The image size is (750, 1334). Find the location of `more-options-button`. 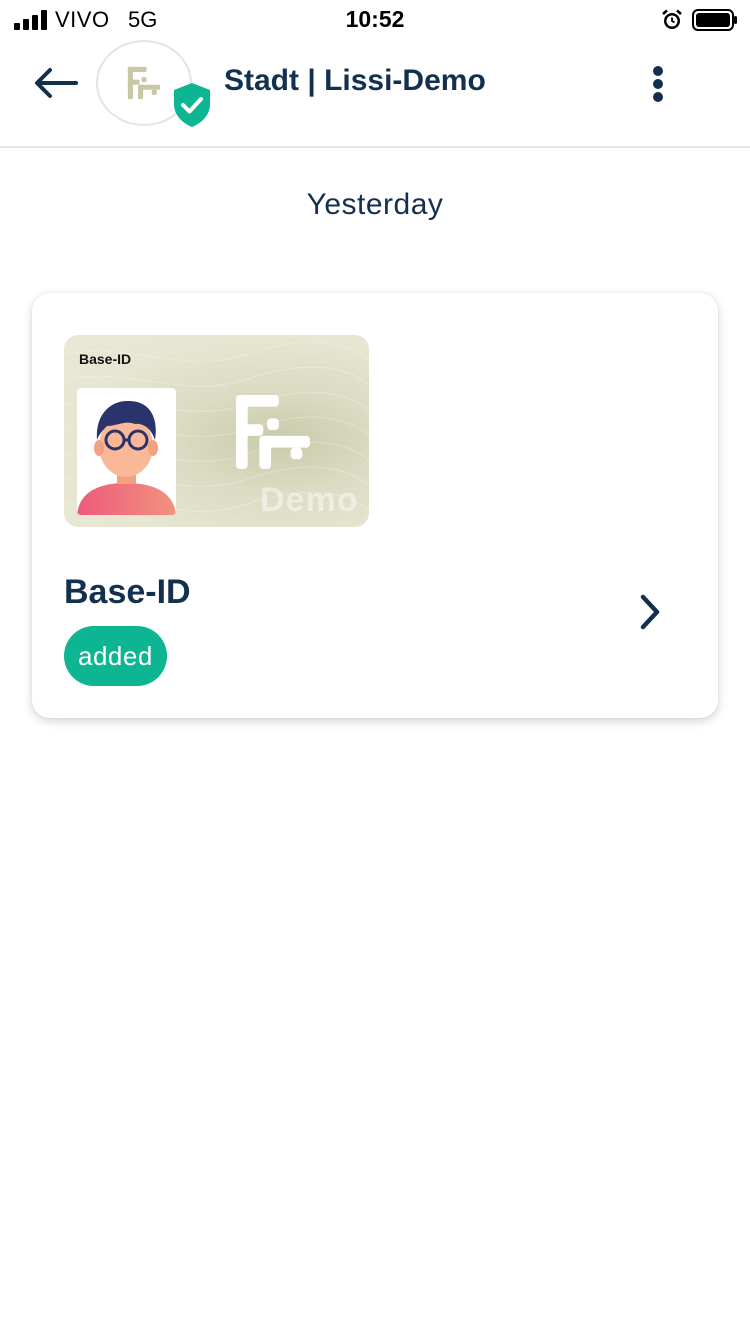

more-options-button is located at coordinates (658, 84).